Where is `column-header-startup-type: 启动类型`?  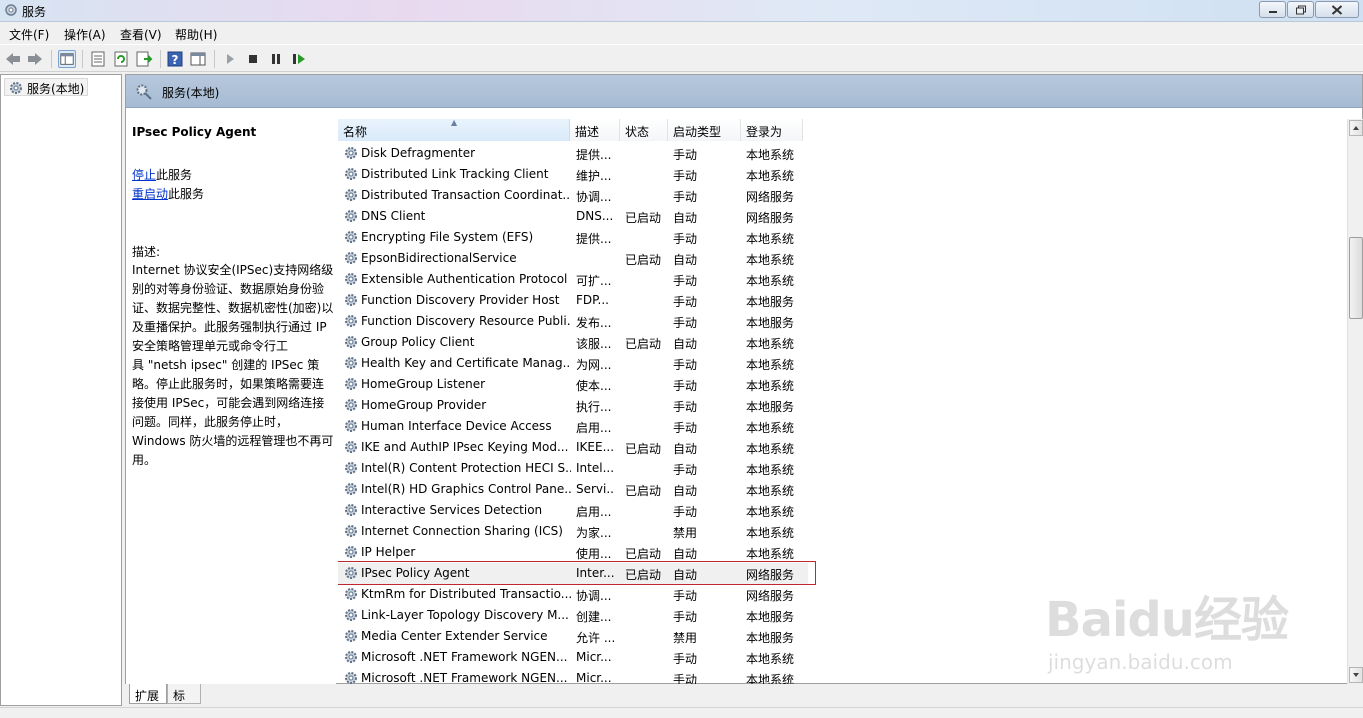
column-header-startup-type: 启动类型 is located at coordinates (704, 130).